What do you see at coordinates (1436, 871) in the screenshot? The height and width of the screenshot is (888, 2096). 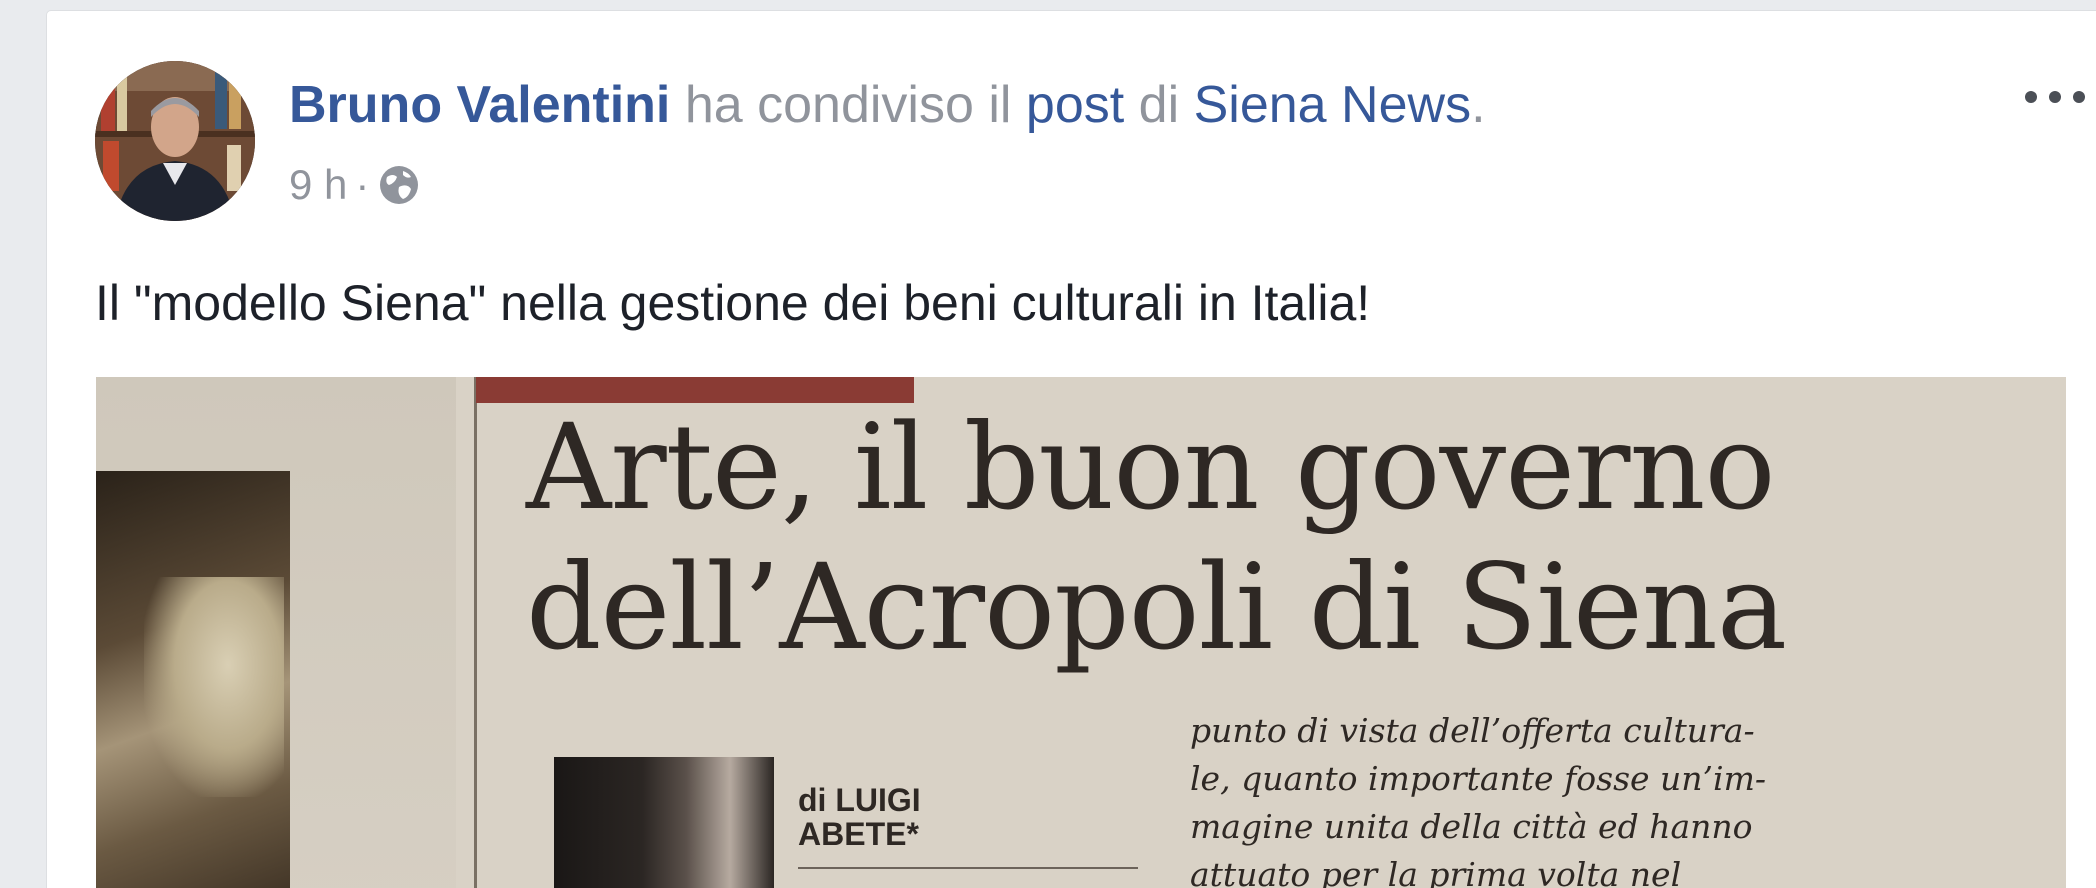 I see `body-line: attuato per la prima volta nel` at bounding box center [1436, 871].